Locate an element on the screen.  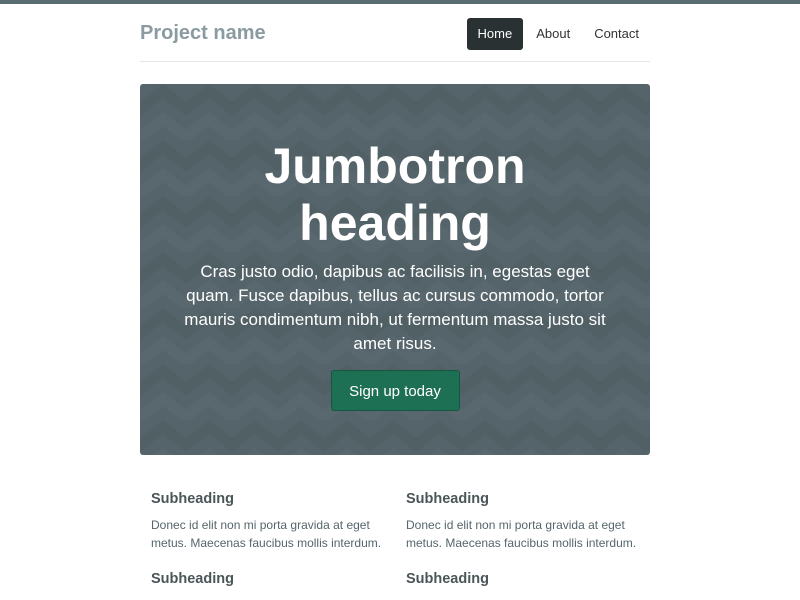
brand-link: Project name is located at coordinates (203, 33).